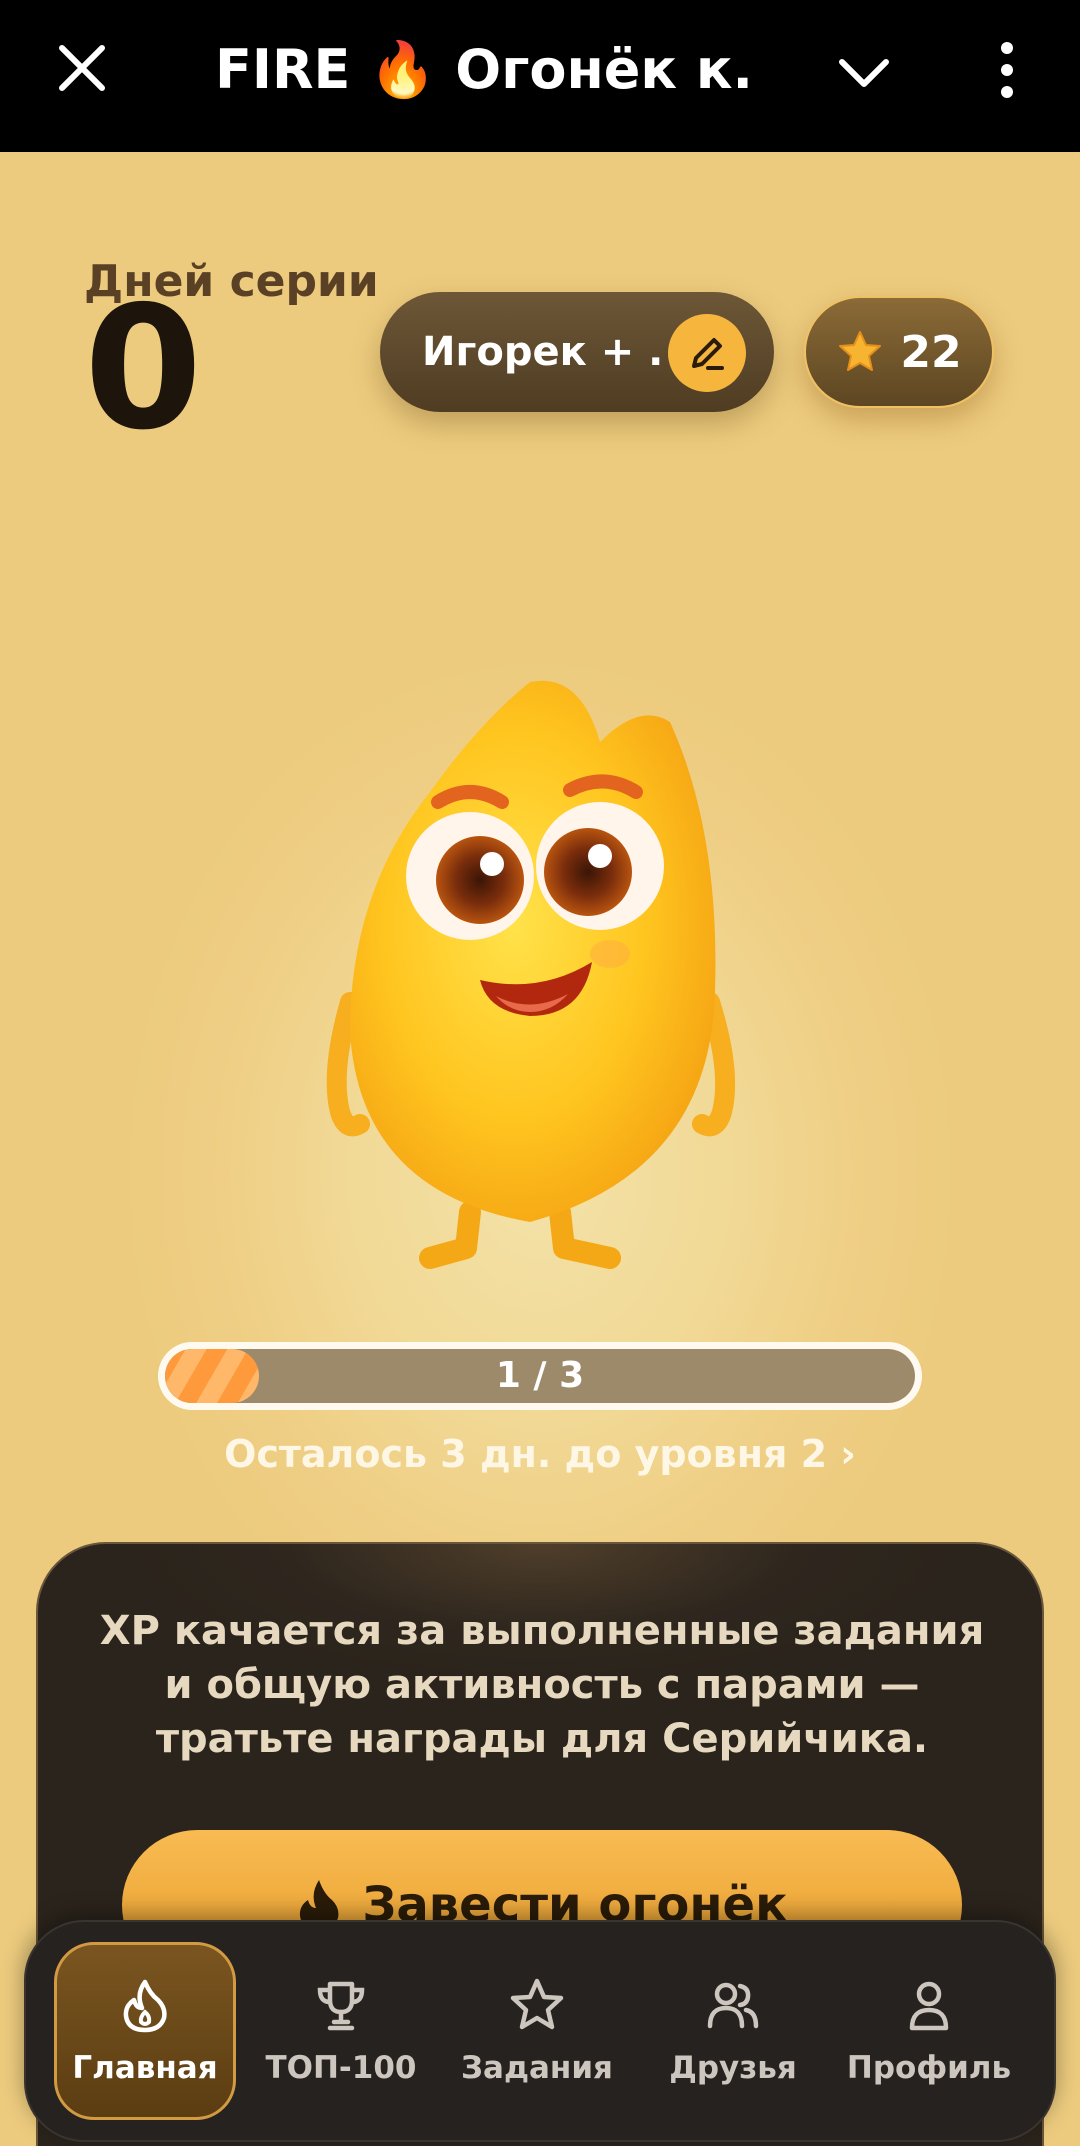 Image resolution: width=1080 pixels, height=2146 pixels. Describe the element at coordinates (931, 352) in the screenshot. I see `xp-value: 22` at that location.